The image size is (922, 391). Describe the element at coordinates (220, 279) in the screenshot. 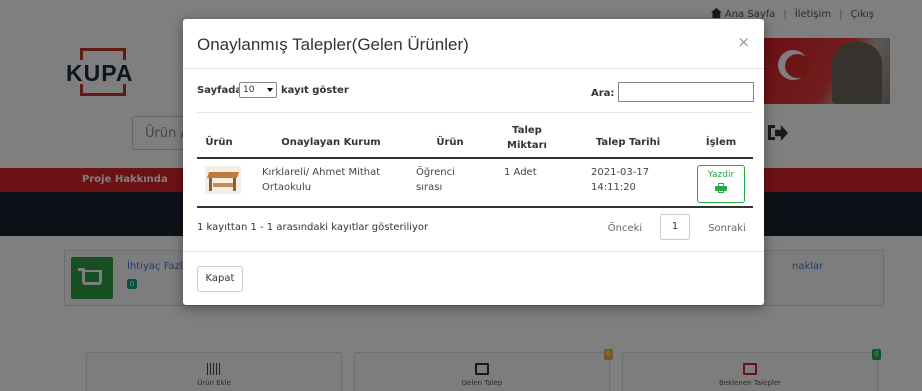

I see `close-button: Kapat` at that location.